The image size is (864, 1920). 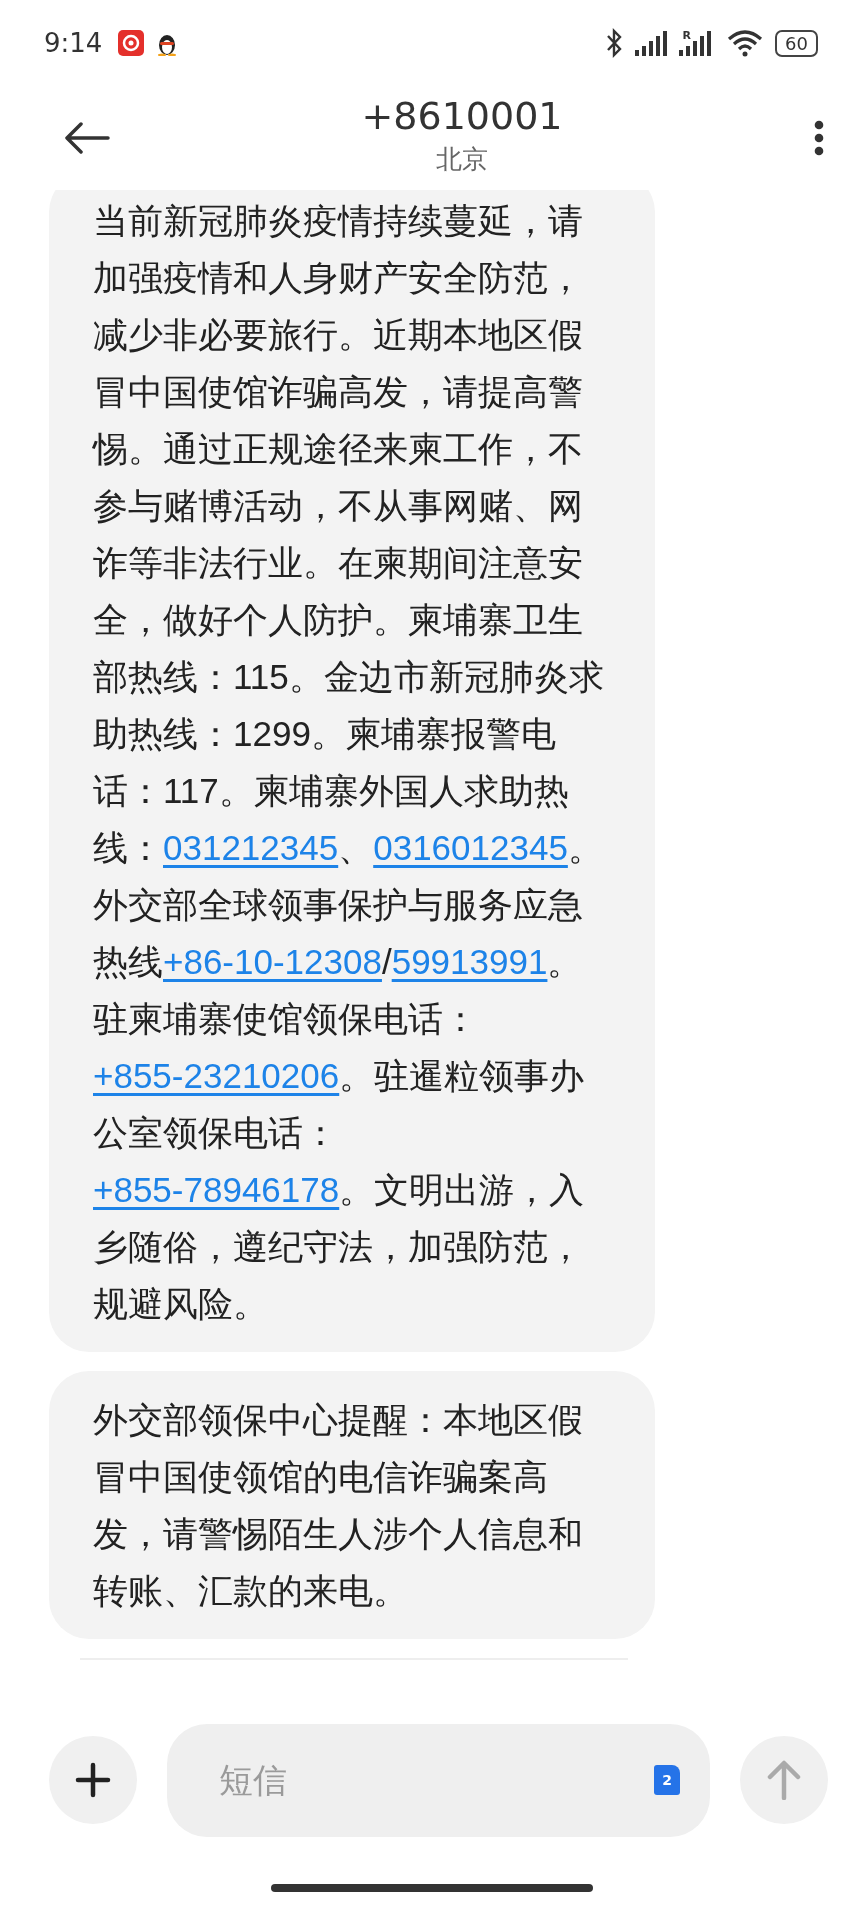 What do you see at coordinates (131, 43) in the screenshot?
I see `music-app-icon` at bounding box center [131, 43].